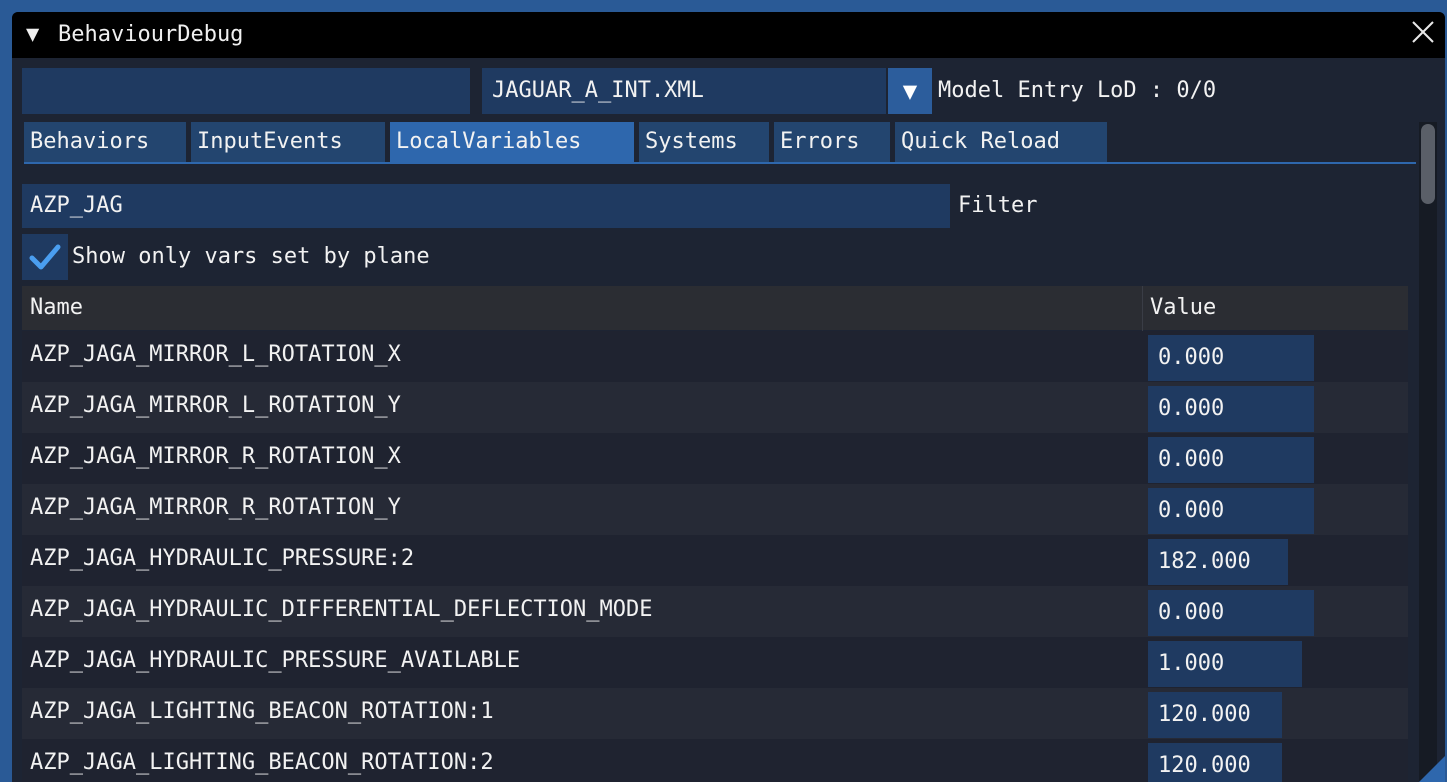 This screenshot has height=782, width=1447. I want to click on show-only-plane-label: Show only vars set by plane, so click(251, 256).